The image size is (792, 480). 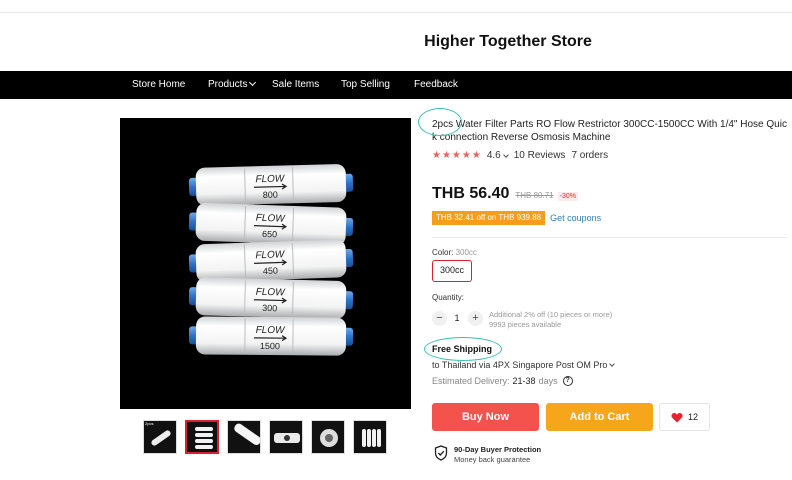 I want to click on divider, so click(x=610, y=237).